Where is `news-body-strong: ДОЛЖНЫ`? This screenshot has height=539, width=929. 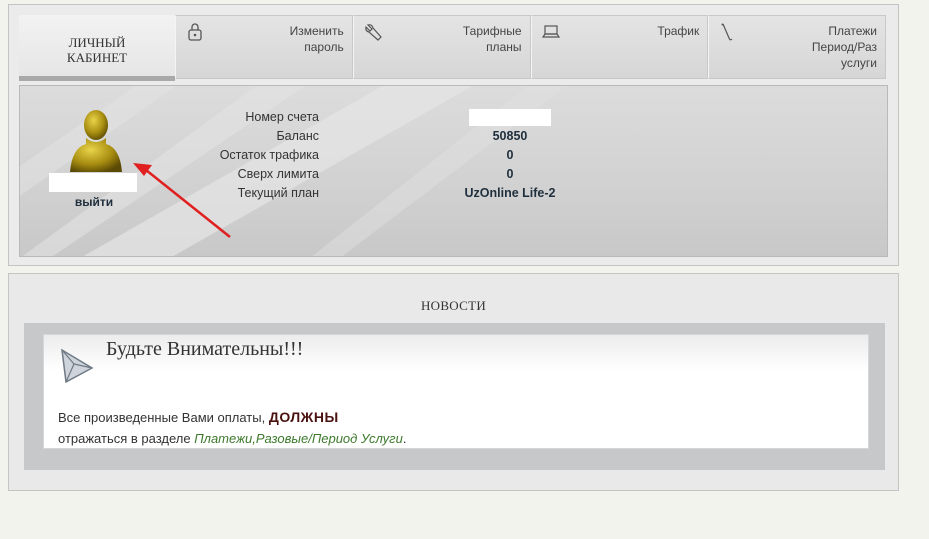 news-body-strong: ДОЛЖНЫ is located at coordinates (303, 417).